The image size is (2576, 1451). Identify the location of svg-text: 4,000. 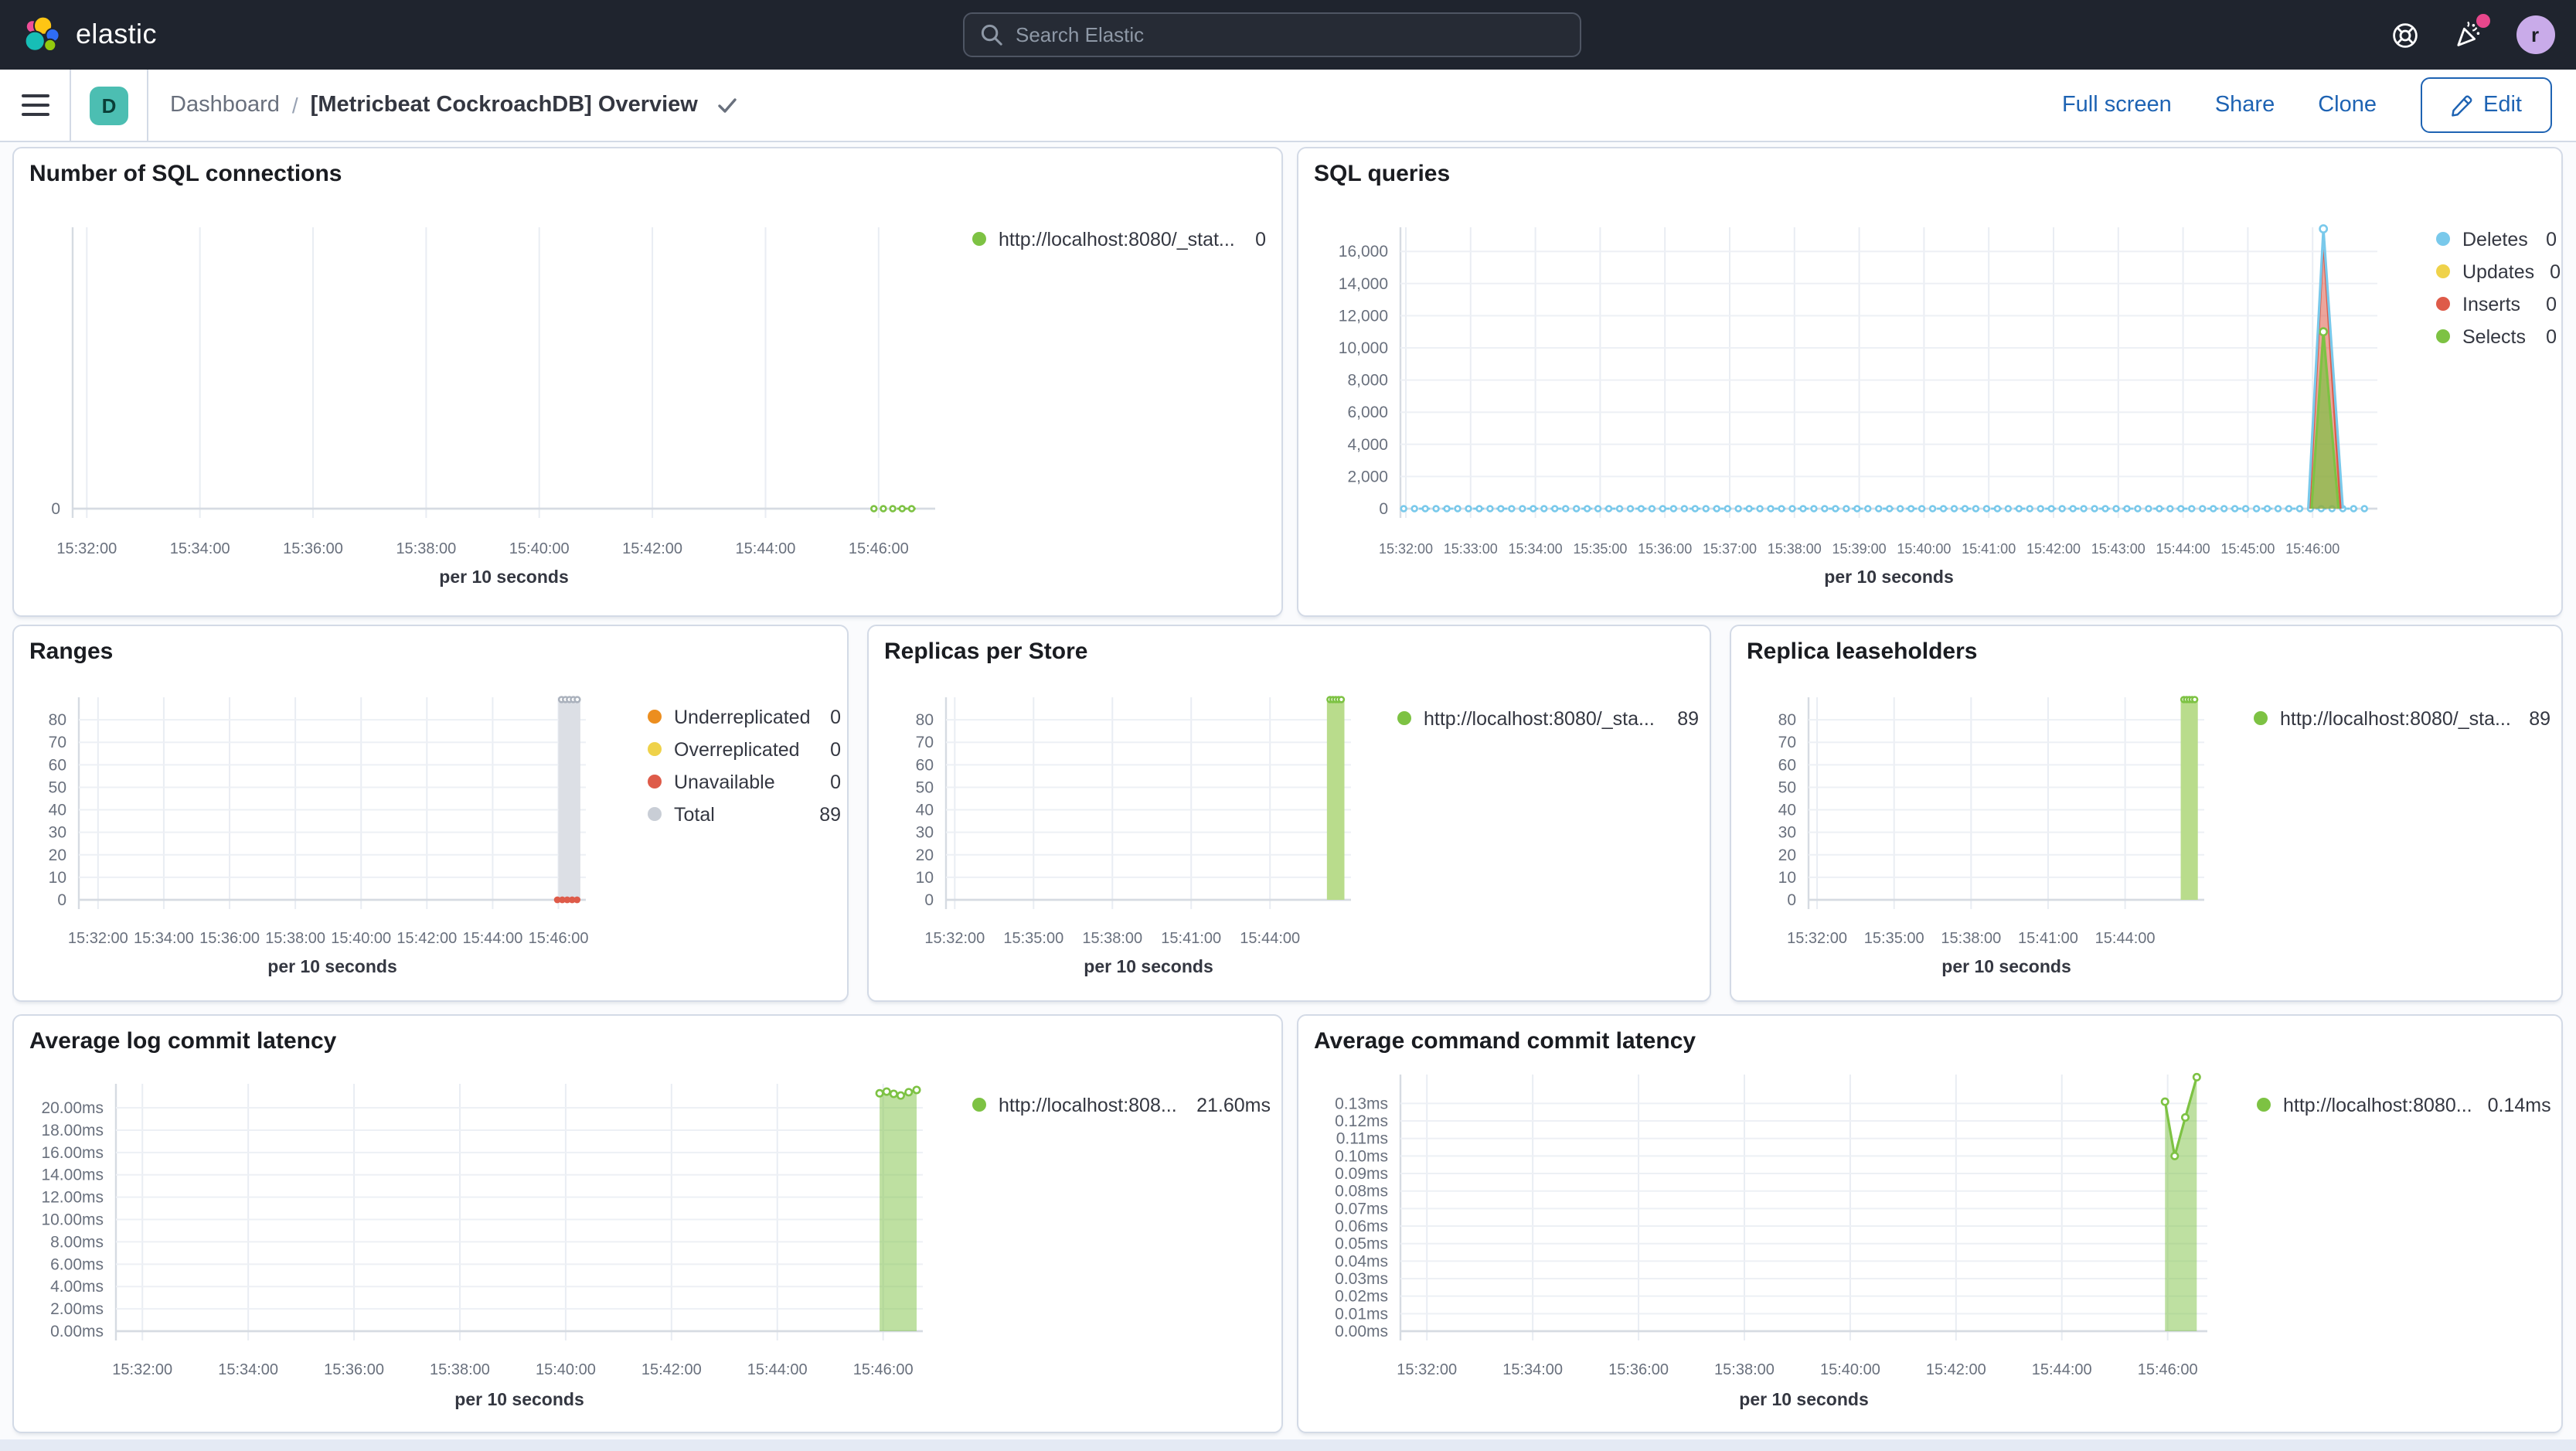
(1367, 445).